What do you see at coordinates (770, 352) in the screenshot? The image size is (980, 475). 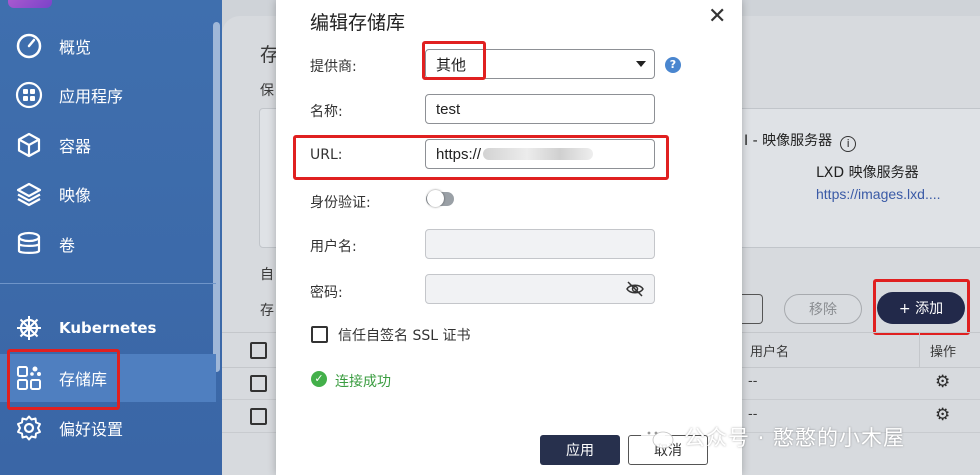 I see `column-header-username: 用户名` at bounding box center [770, 352].